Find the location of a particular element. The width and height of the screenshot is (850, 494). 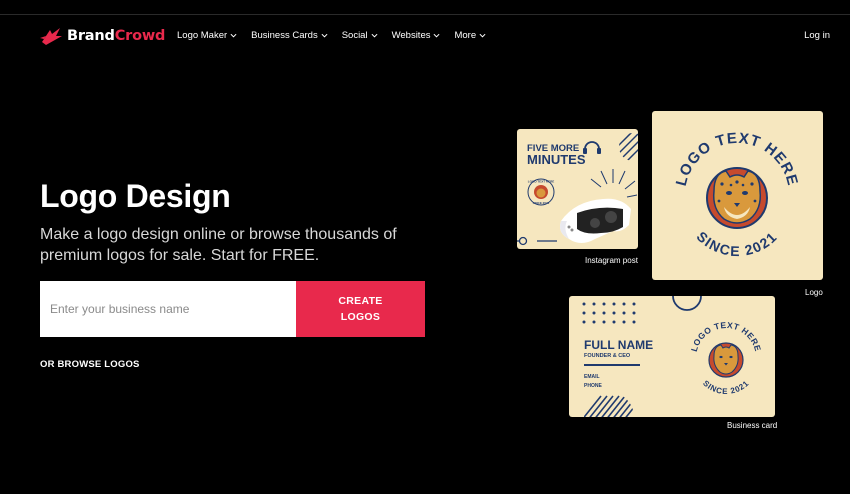

cta-line1: CREATE is located at coordinates (360, 301).